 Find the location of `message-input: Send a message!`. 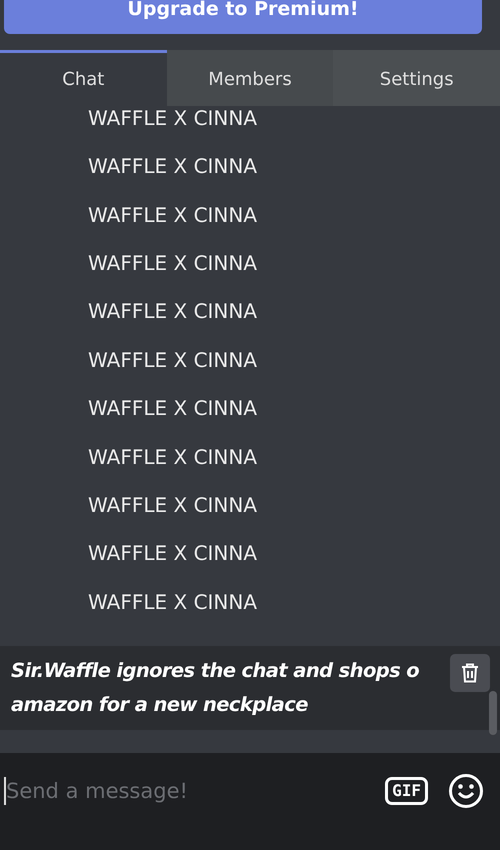

message-input: Send a message! is located at coordinates (185, 790).